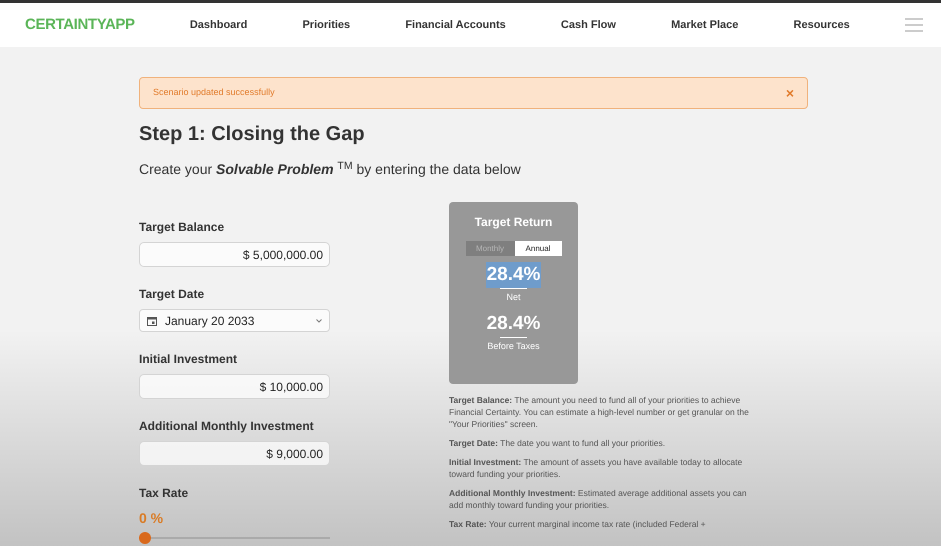  I want to click on nav-link: Priorities, so click(326, 25).